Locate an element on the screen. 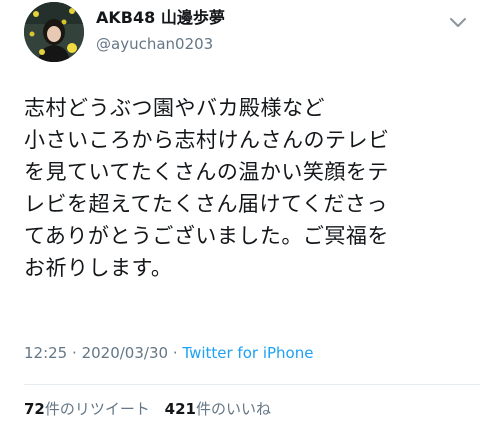  likes-stat: 421件のいいね is located at coordinates (218, 409).